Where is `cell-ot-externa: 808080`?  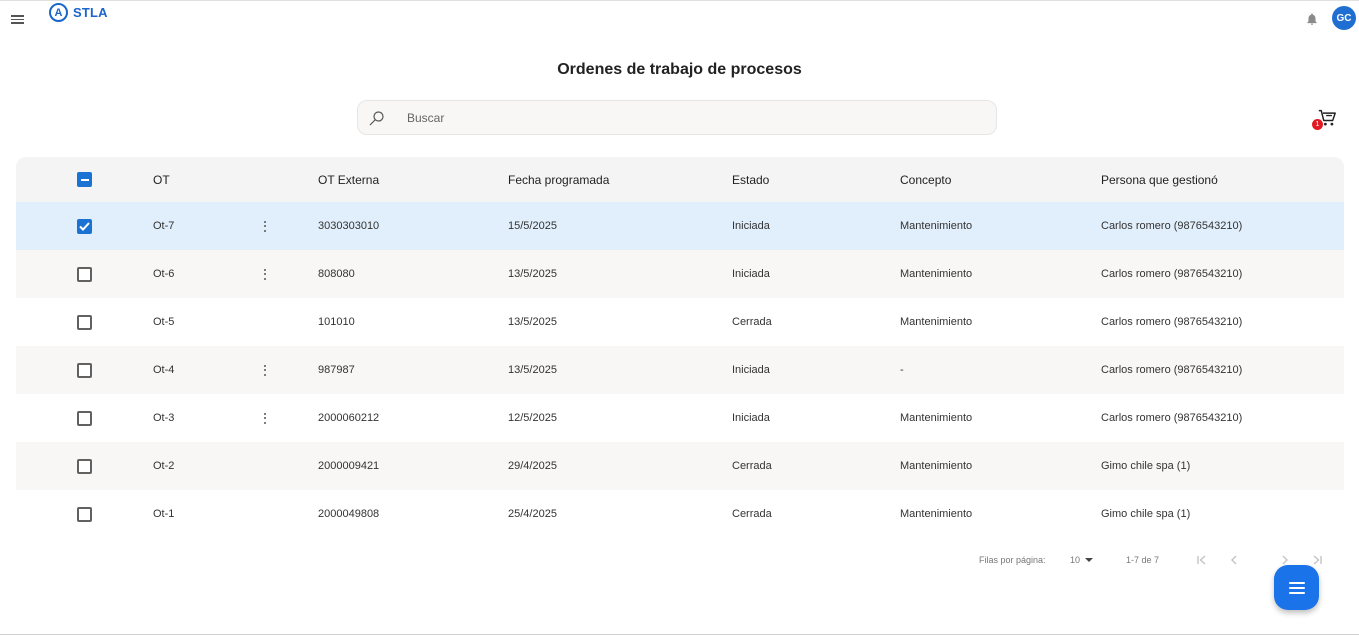 cell-ot-externa: 808080 is located at coordinates (336, 274).